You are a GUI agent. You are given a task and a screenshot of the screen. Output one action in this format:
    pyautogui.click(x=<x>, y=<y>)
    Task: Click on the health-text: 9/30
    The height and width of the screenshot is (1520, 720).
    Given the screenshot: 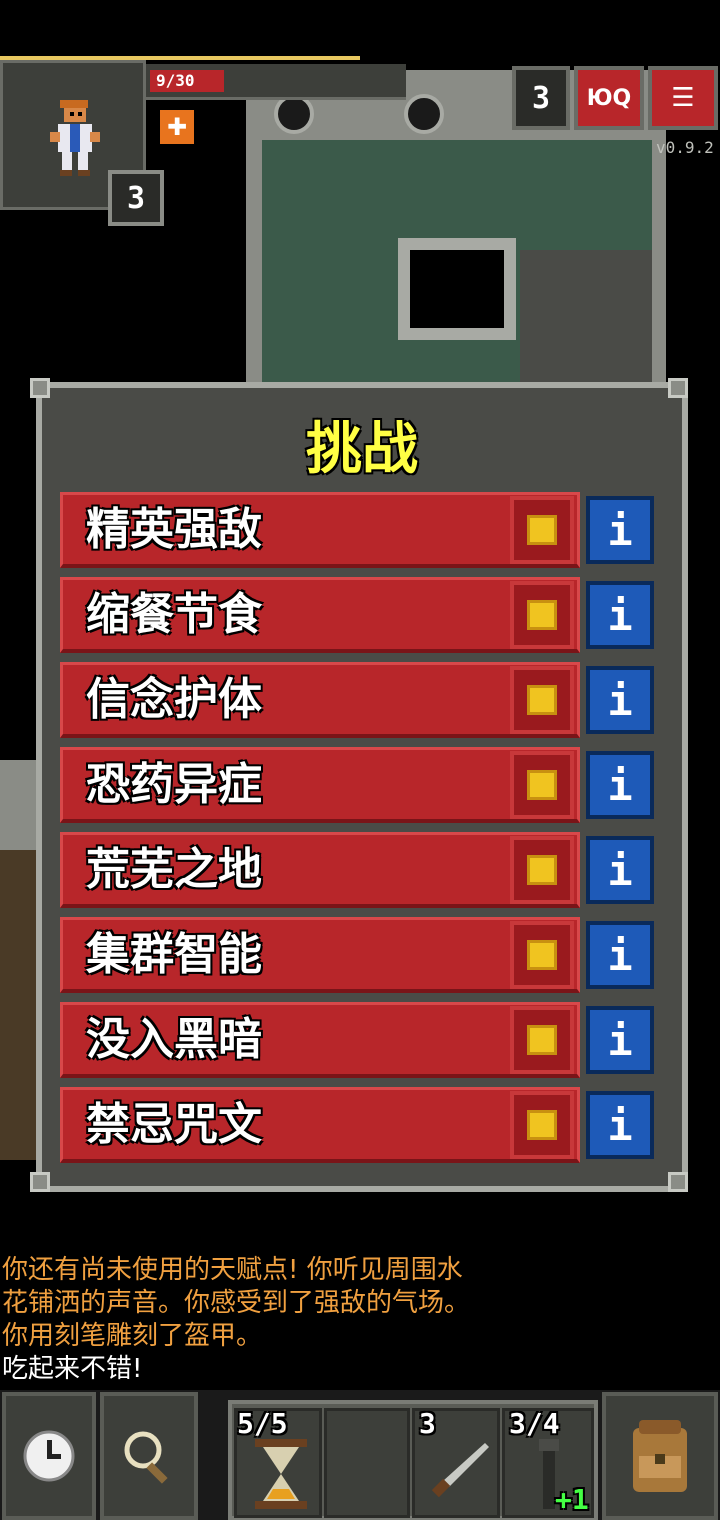 What is the action you would take?
    pyautogui.click(x=175, y=80)
    